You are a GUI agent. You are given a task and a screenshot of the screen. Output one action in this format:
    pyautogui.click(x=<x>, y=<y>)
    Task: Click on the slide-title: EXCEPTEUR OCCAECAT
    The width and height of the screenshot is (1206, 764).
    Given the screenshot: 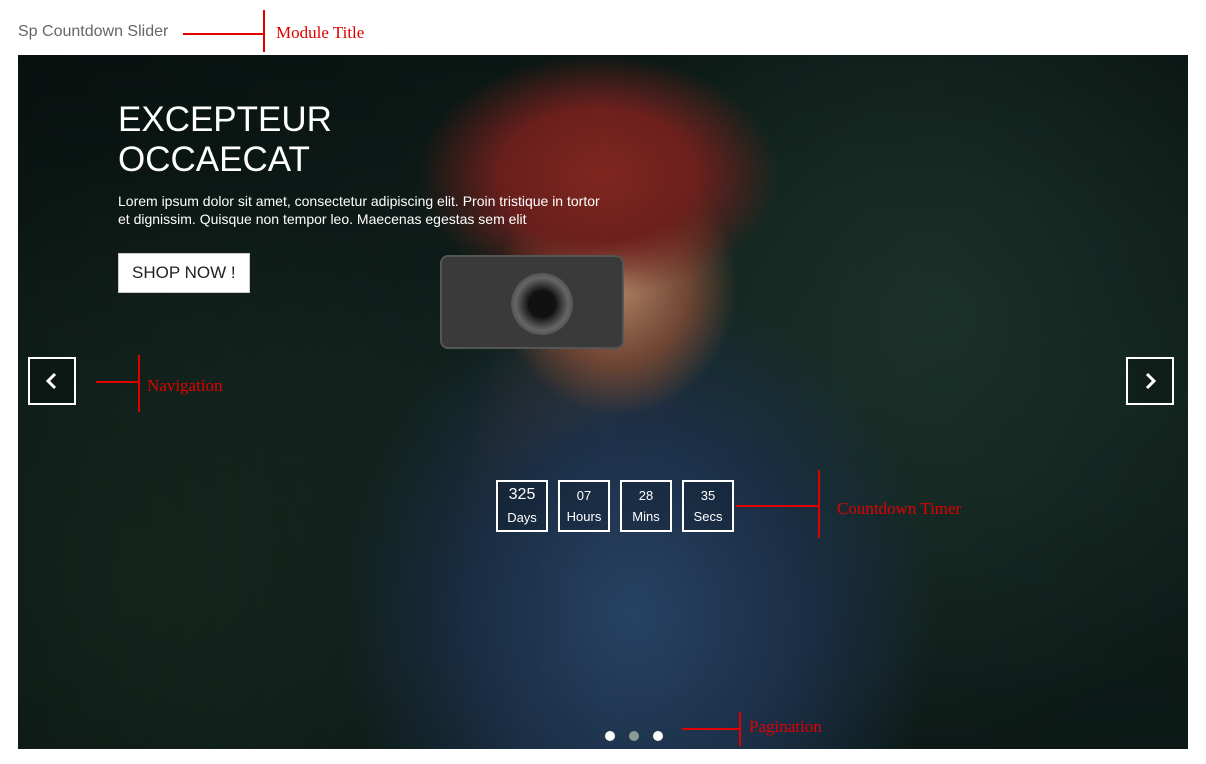 What is the action you would take?
    pyautogui.click(x=363, y=140)
    